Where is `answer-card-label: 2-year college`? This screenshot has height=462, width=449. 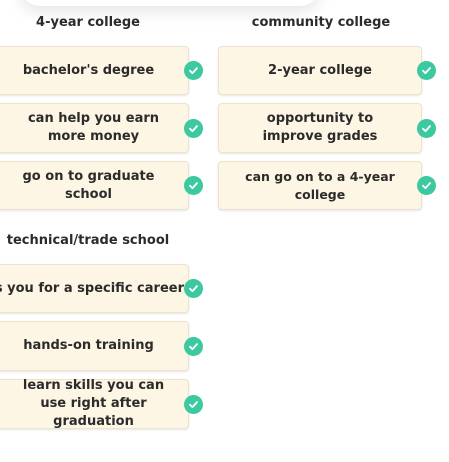 answer-card-label: 2-year college is located at coordinates (320, 70).